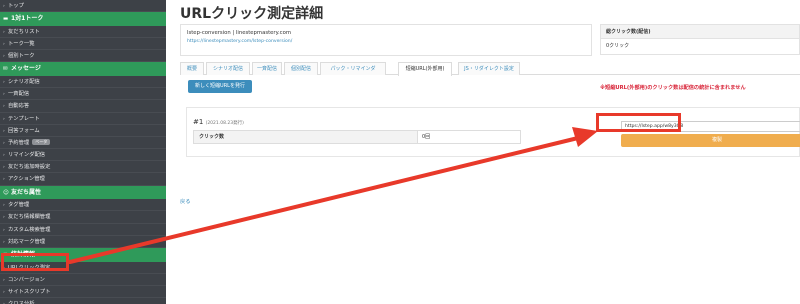 The width and height of the screenshot is (800, 304). I want to click on url-name: lstep-conversion | linestepmastery.com, so click(239, 33).